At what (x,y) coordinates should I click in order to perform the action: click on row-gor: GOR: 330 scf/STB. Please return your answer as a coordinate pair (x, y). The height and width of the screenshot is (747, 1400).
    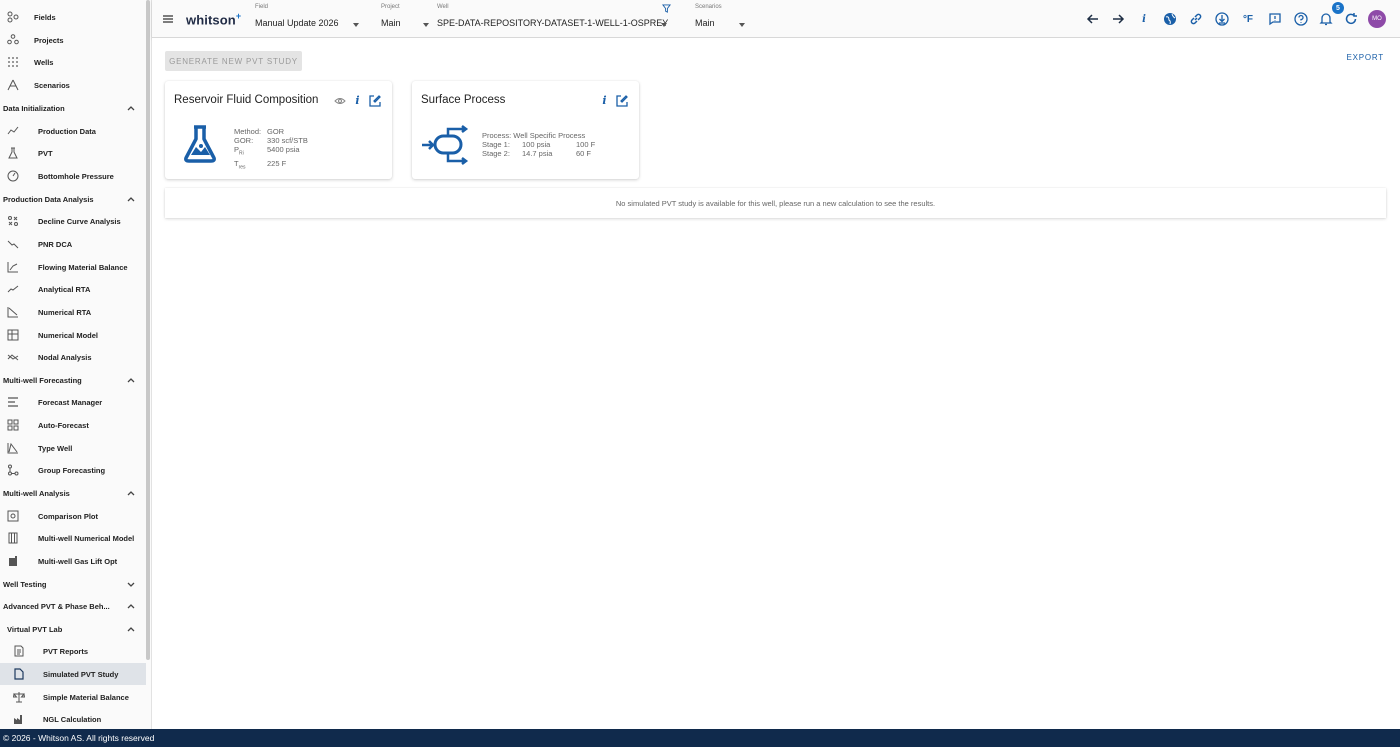
    Looking at the image, I should click on (271, 140).